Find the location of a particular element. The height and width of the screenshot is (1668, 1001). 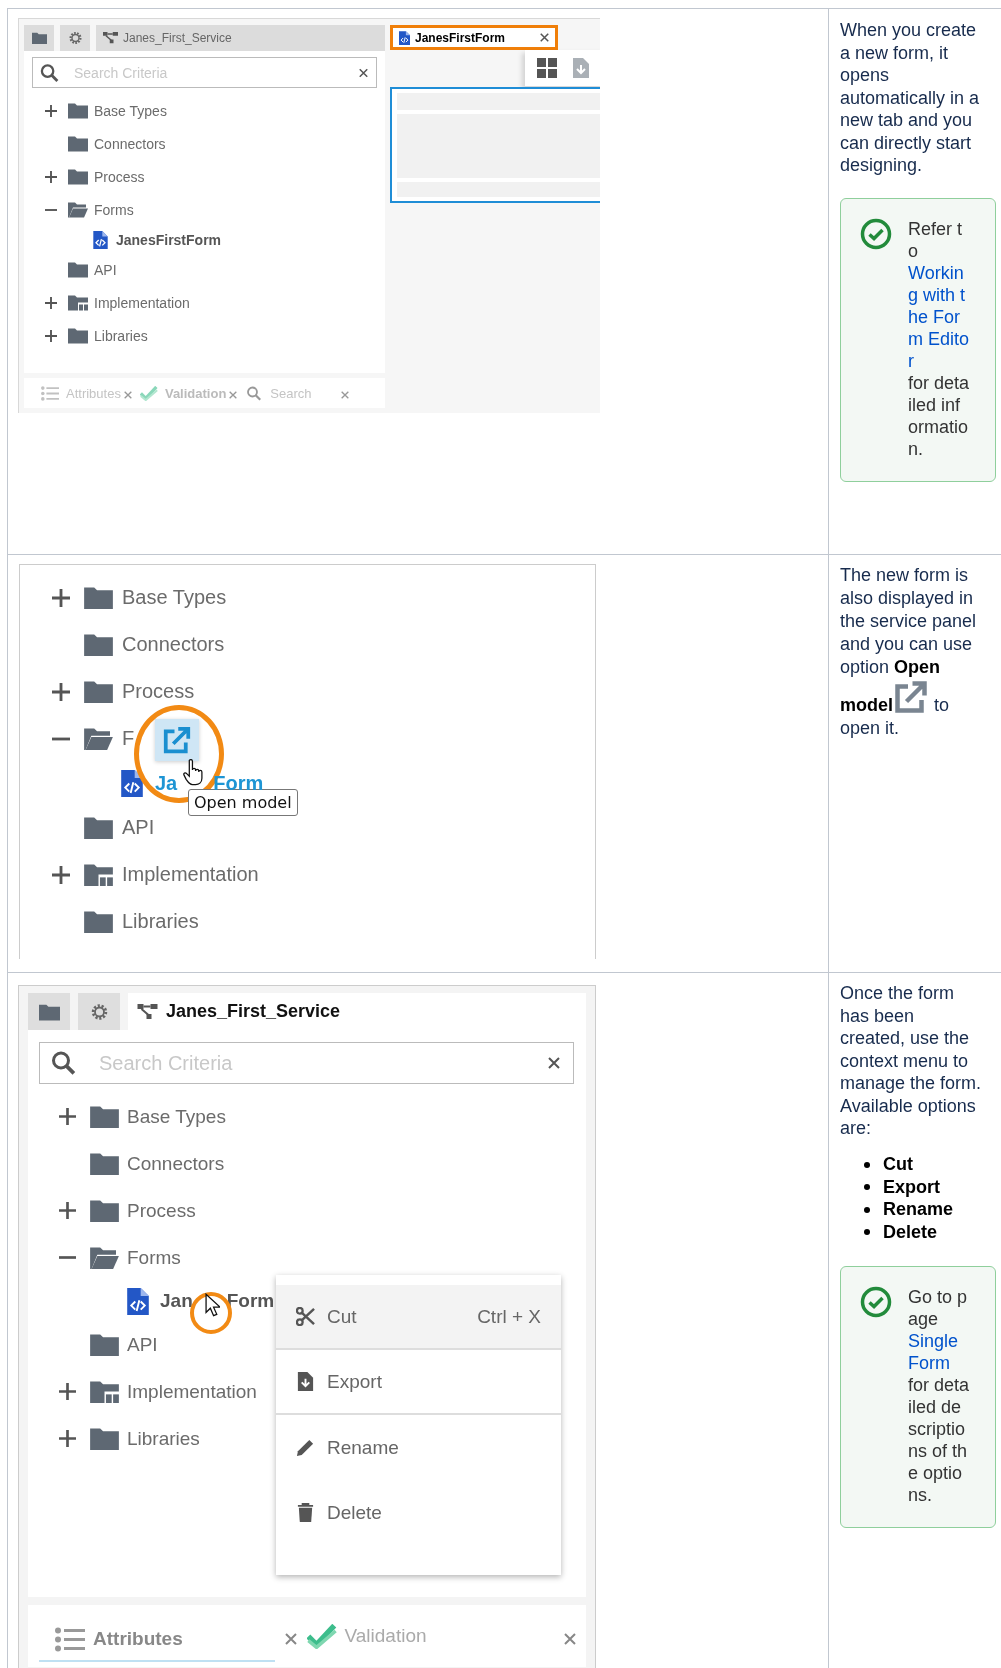

list-icon is located at coordinates (50, 393).